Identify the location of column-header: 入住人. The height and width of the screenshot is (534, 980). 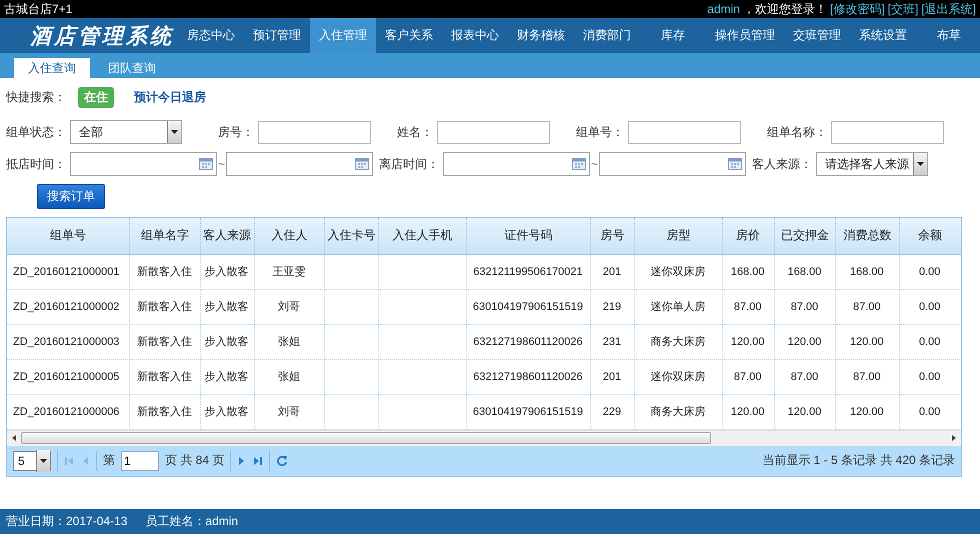
(289, 236).